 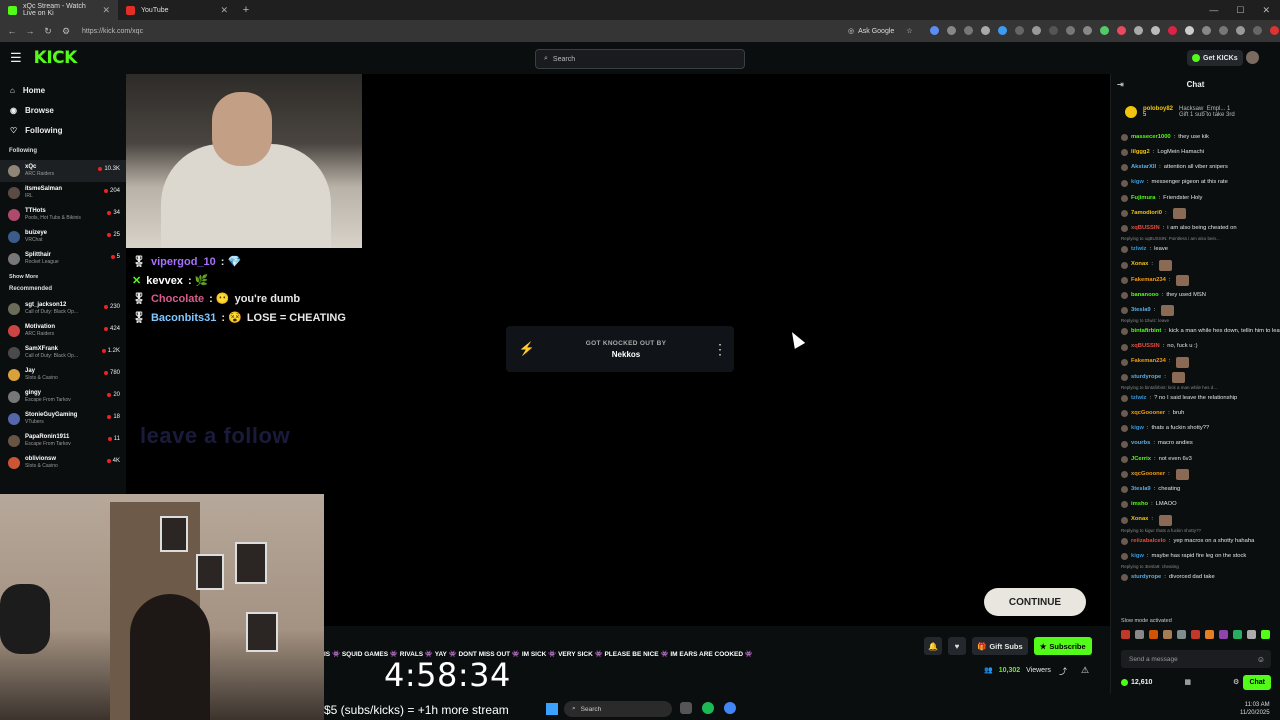 I want to click on close-window-icon: ✕, so click(x=1266, y=10).